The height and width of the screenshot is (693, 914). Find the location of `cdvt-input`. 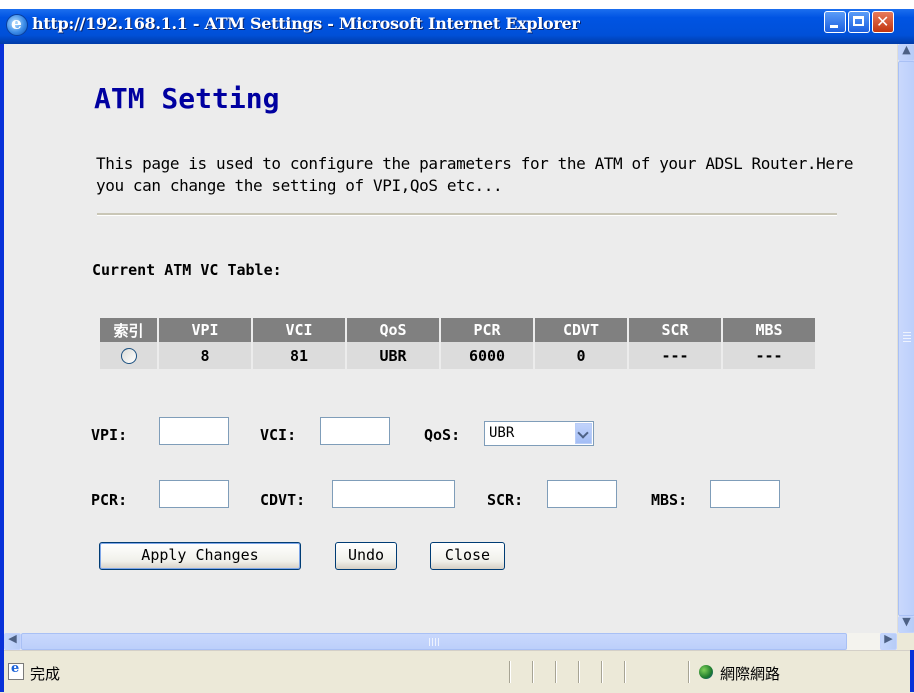

cdvt-input is located at coordinates (393, 494).